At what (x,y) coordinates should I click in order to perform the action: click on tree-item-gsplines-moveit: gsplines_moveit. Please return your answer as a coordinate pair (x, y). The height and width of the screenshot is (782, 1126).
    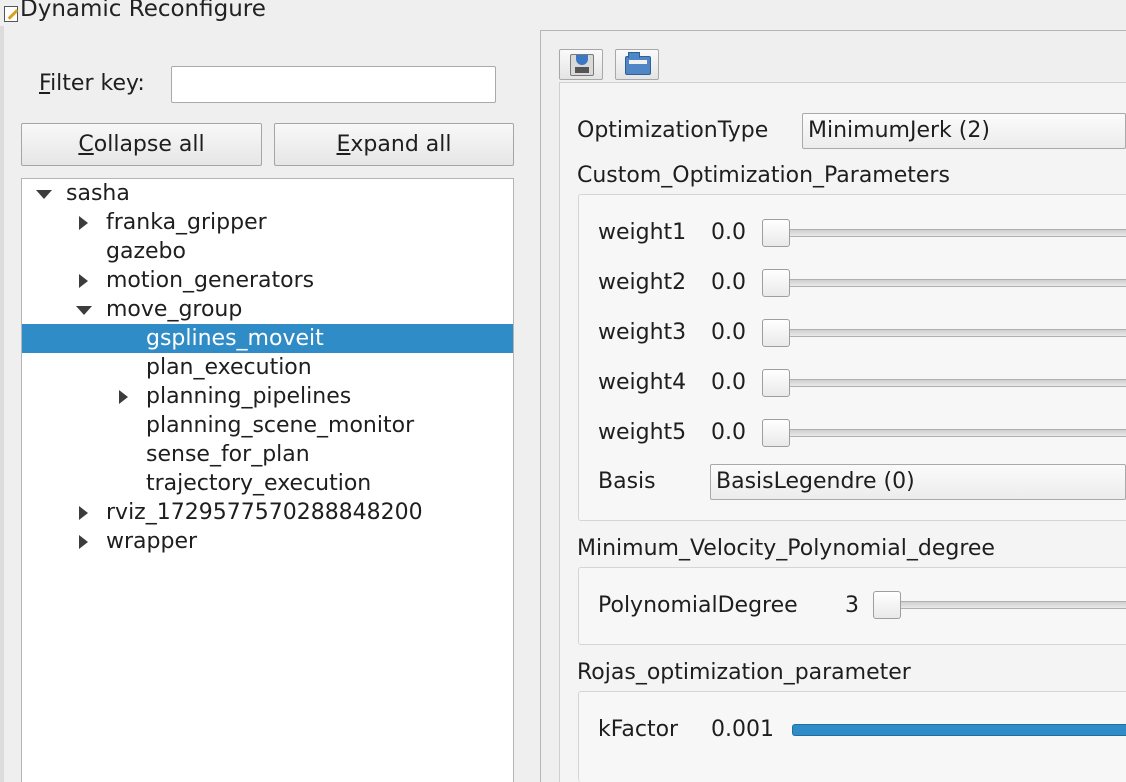
    Looking at the image, I should click on (267, 338).